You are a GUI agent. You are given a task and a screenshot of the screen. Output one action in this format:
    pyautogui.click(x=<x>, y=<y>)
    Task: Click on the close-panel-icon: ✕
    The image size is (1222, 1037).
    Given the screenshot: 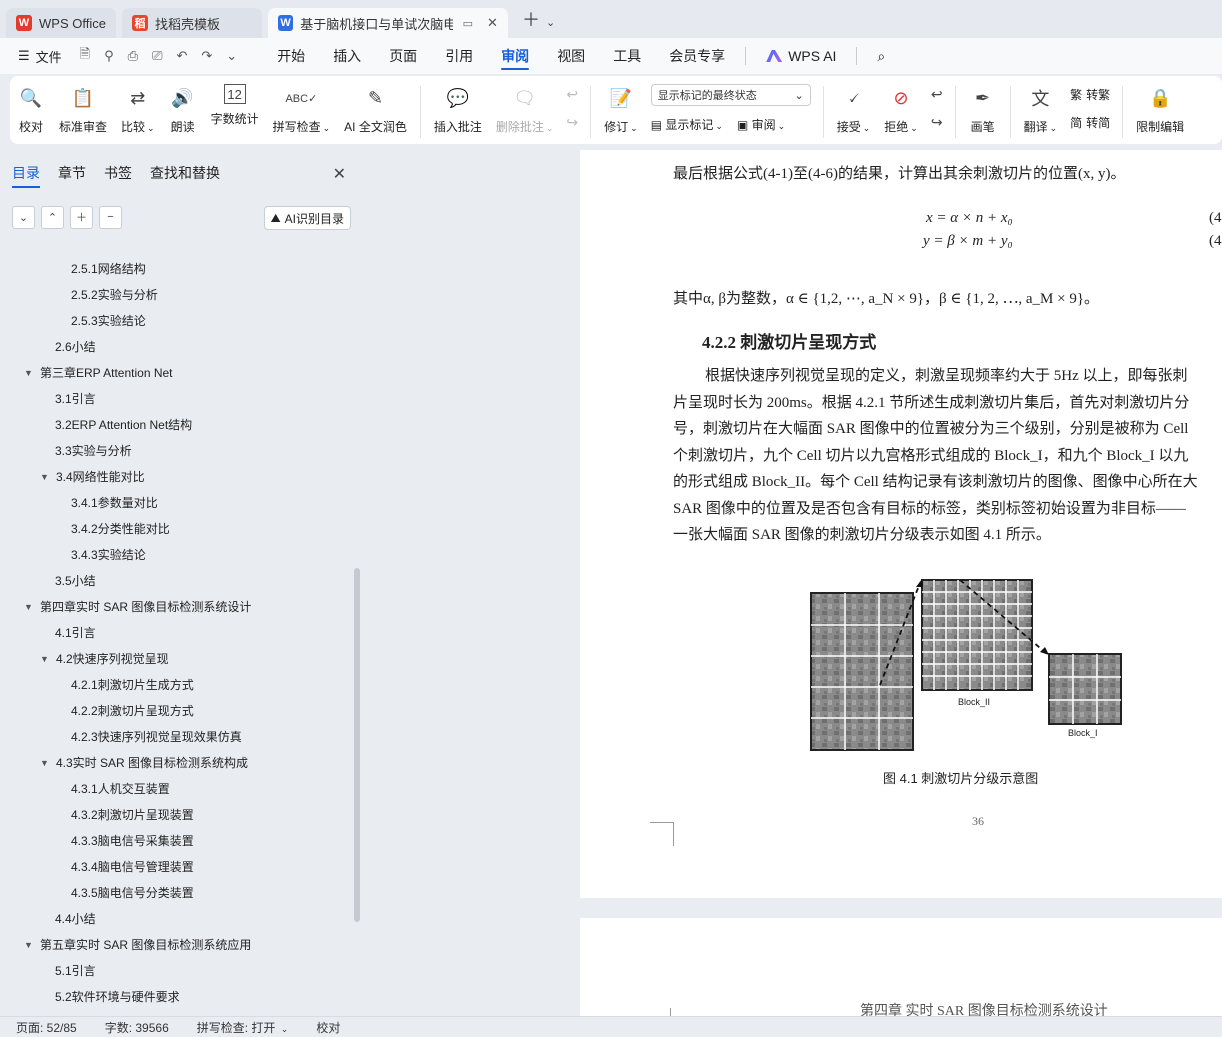 What is the action you would take?
    pyautogui.click(x=339, y=174)
    